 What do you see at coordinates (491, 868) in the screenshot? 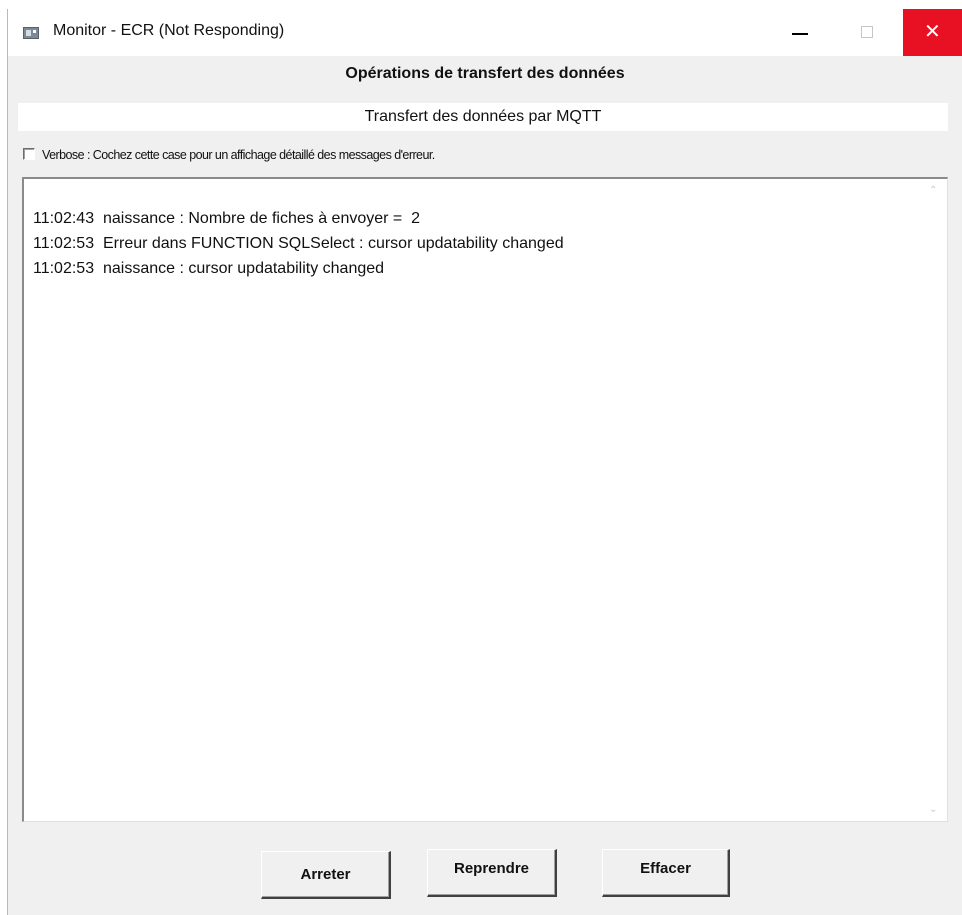
I see `resume-button-label: Reprendre` at bounding box center [491, 868].